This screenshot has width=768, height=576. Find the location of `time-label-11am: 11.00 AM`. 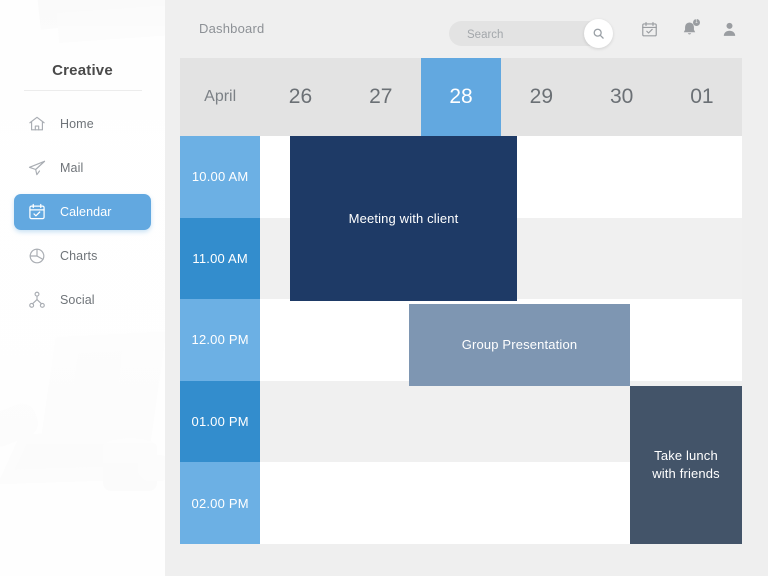

time-label-11am: 11.00 AM is located at coordinates (220, 258).